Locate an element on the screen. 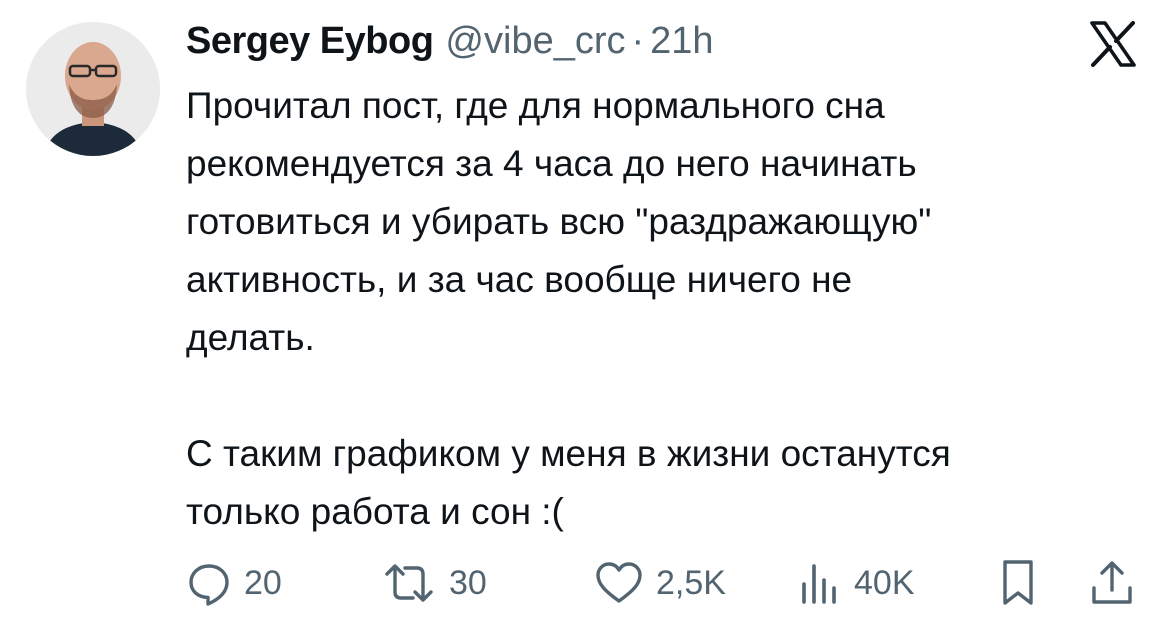  bookmark-button is located at coordinates (1018, 583).